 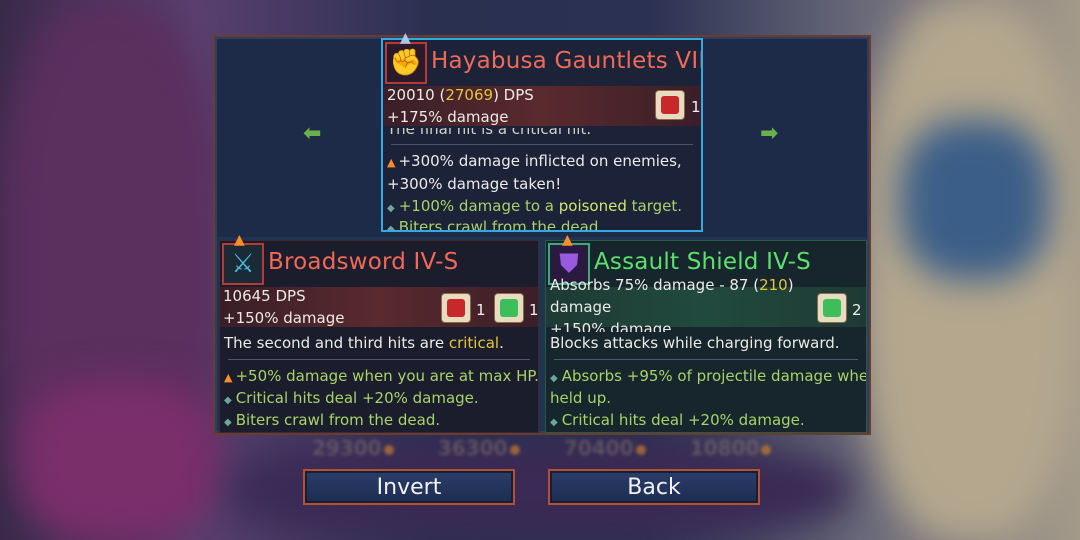 I want to click on damage-bonus: +175% damage, so click(x=448, y=117).